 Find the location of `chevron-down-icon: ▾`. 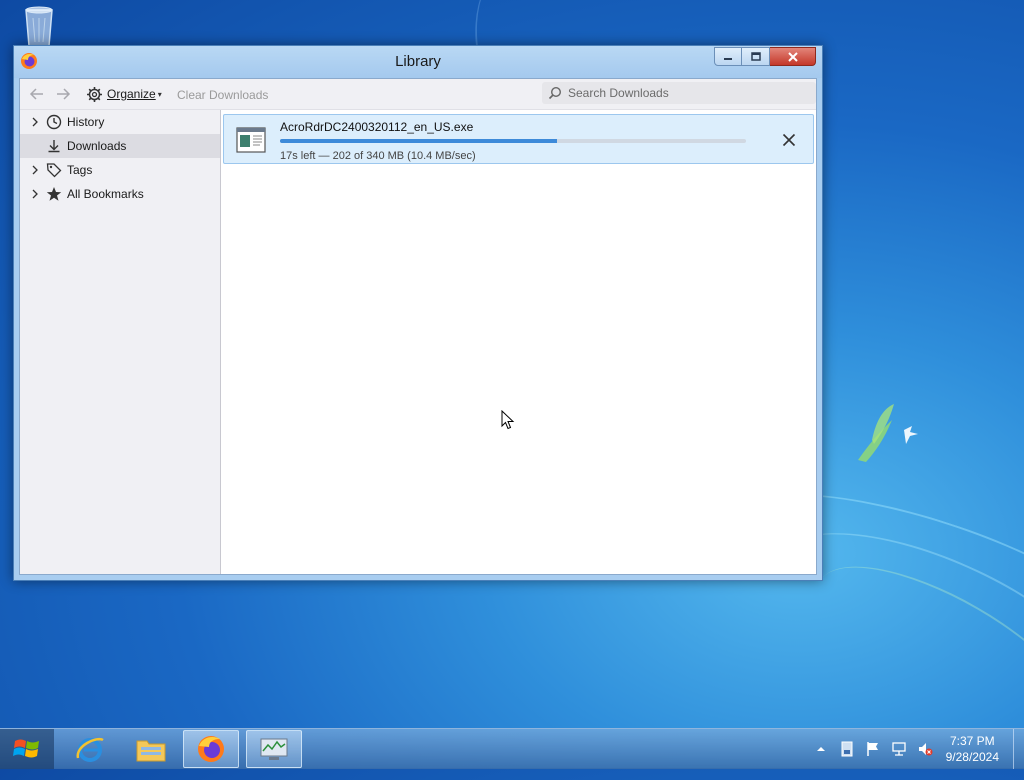

chevron-down-icon: ▾ is located at coordinates (159, 94).